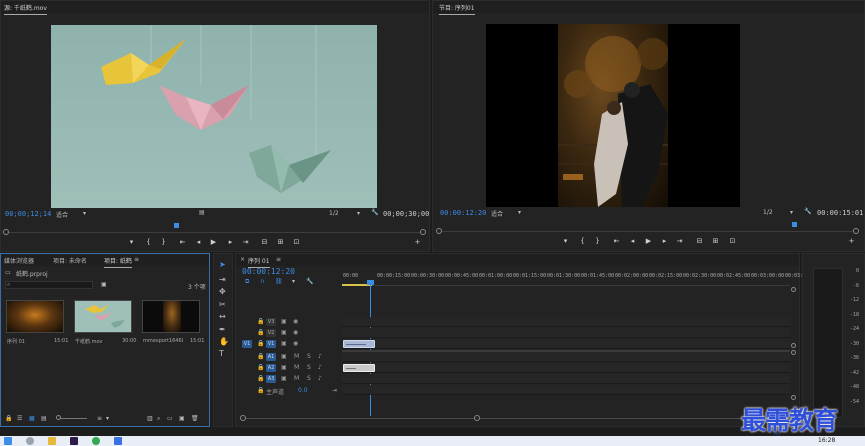 The image size is (865, 446). Describe the element at coordinates (309, 281) in the screenshot. I see `timeline-settings-wrench-icon: 🔧` at that location.